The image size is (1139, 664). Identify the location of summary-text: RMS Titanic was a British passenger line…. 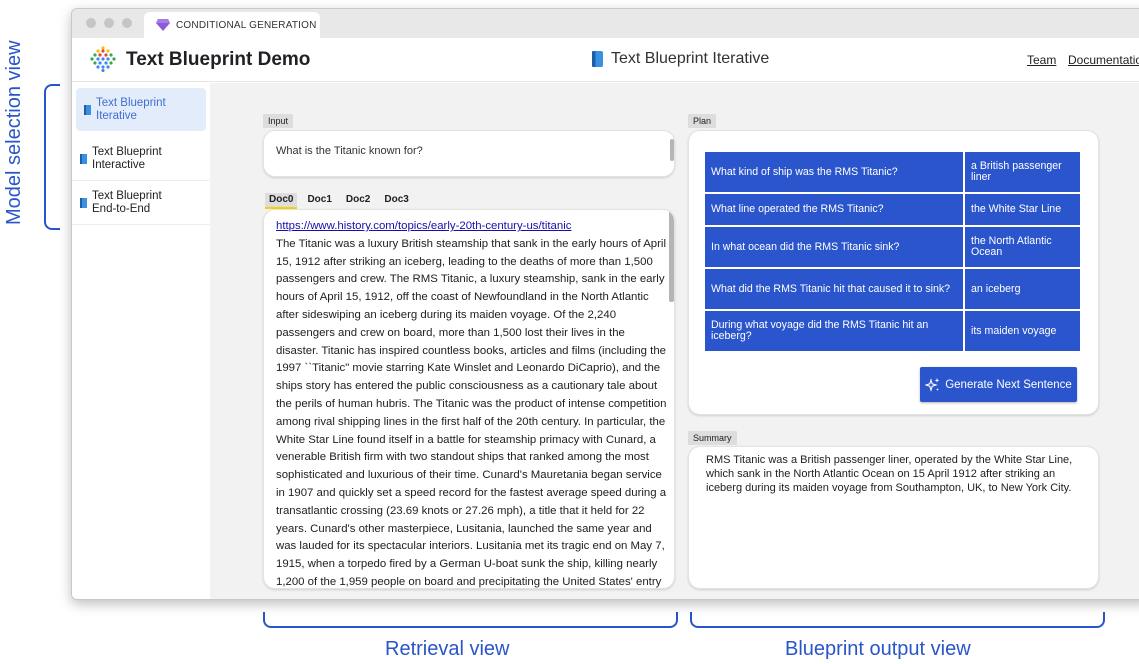
(889, 474).